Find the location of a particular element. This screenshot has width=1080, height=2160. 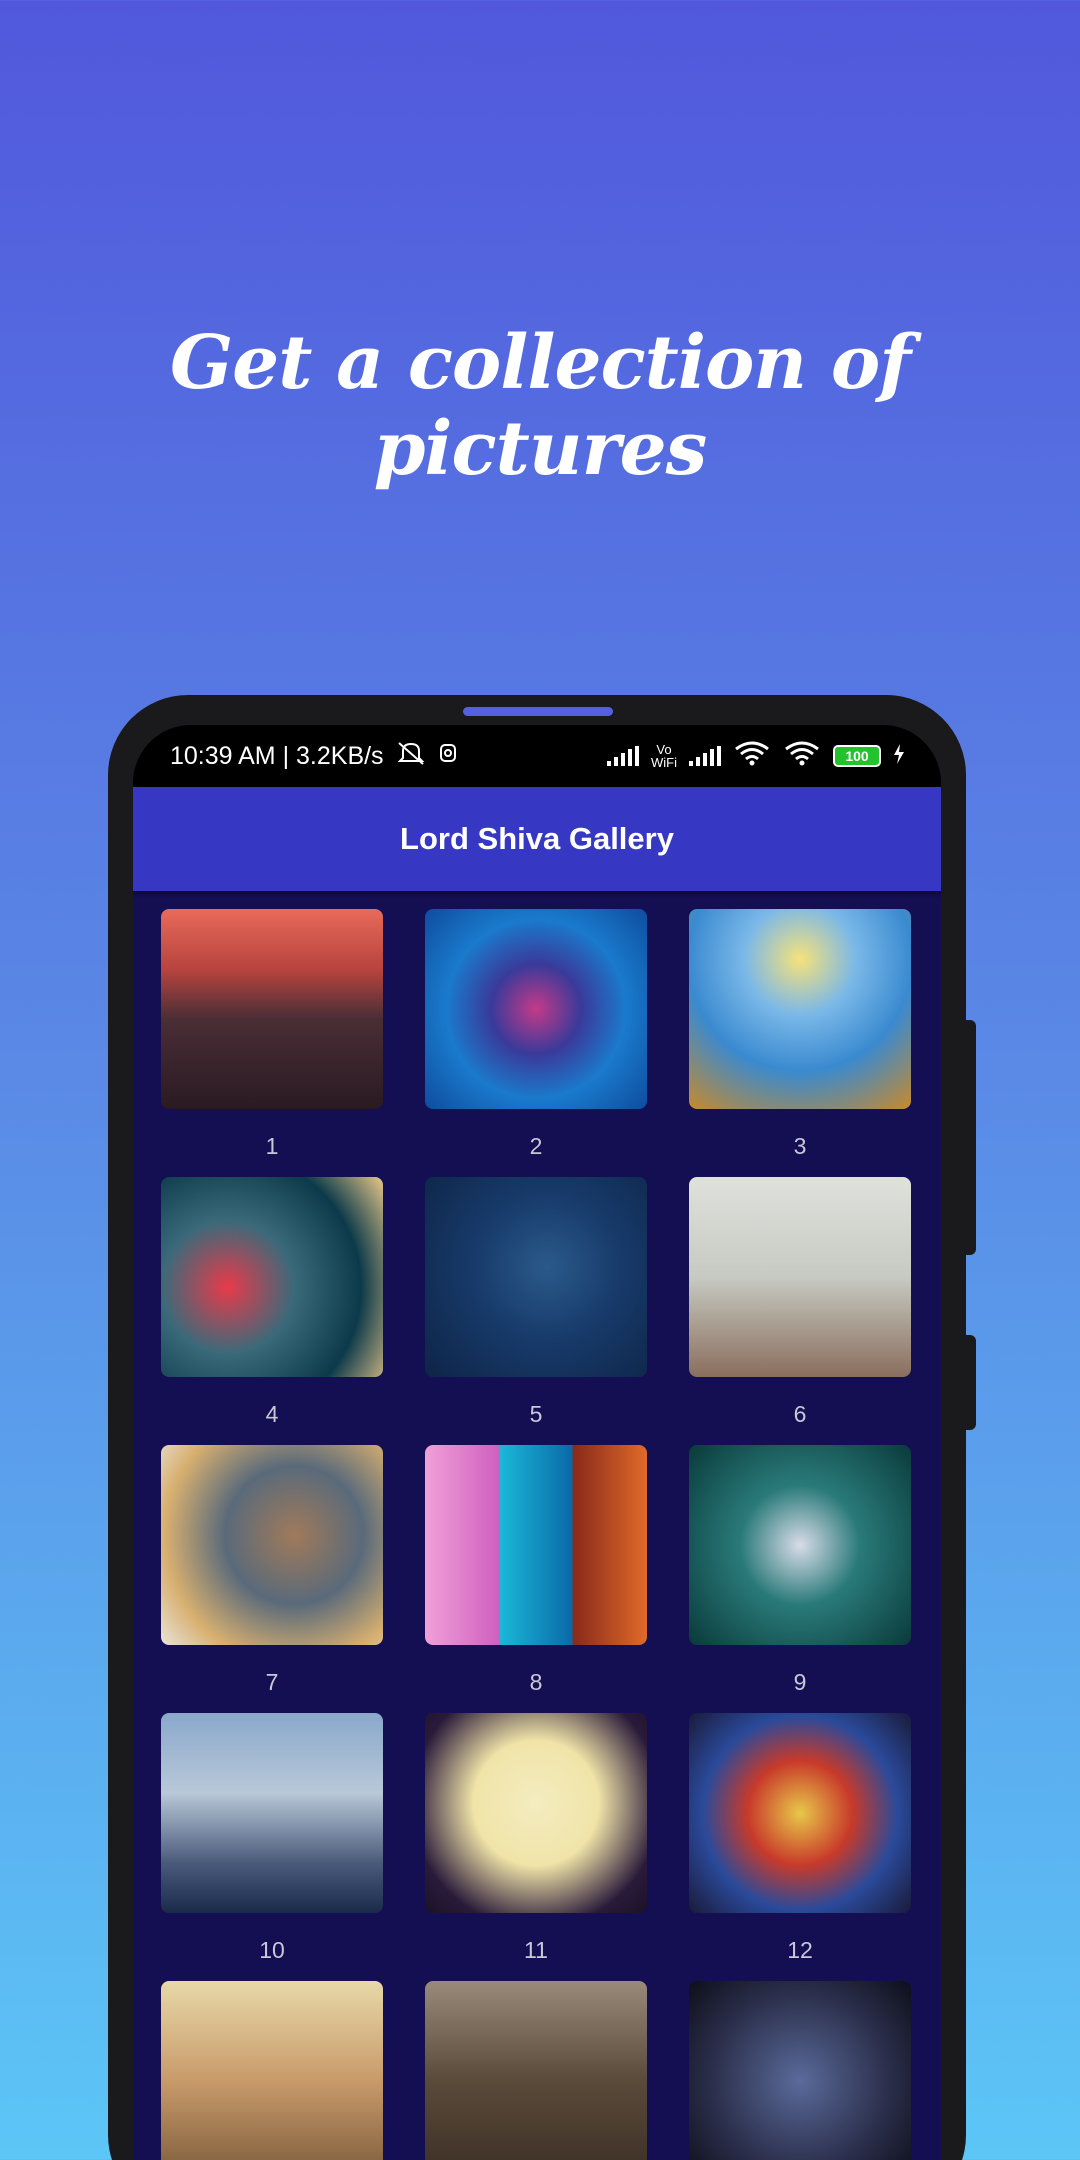

gallery-item: 14 is located at coordinates (536, 2070).